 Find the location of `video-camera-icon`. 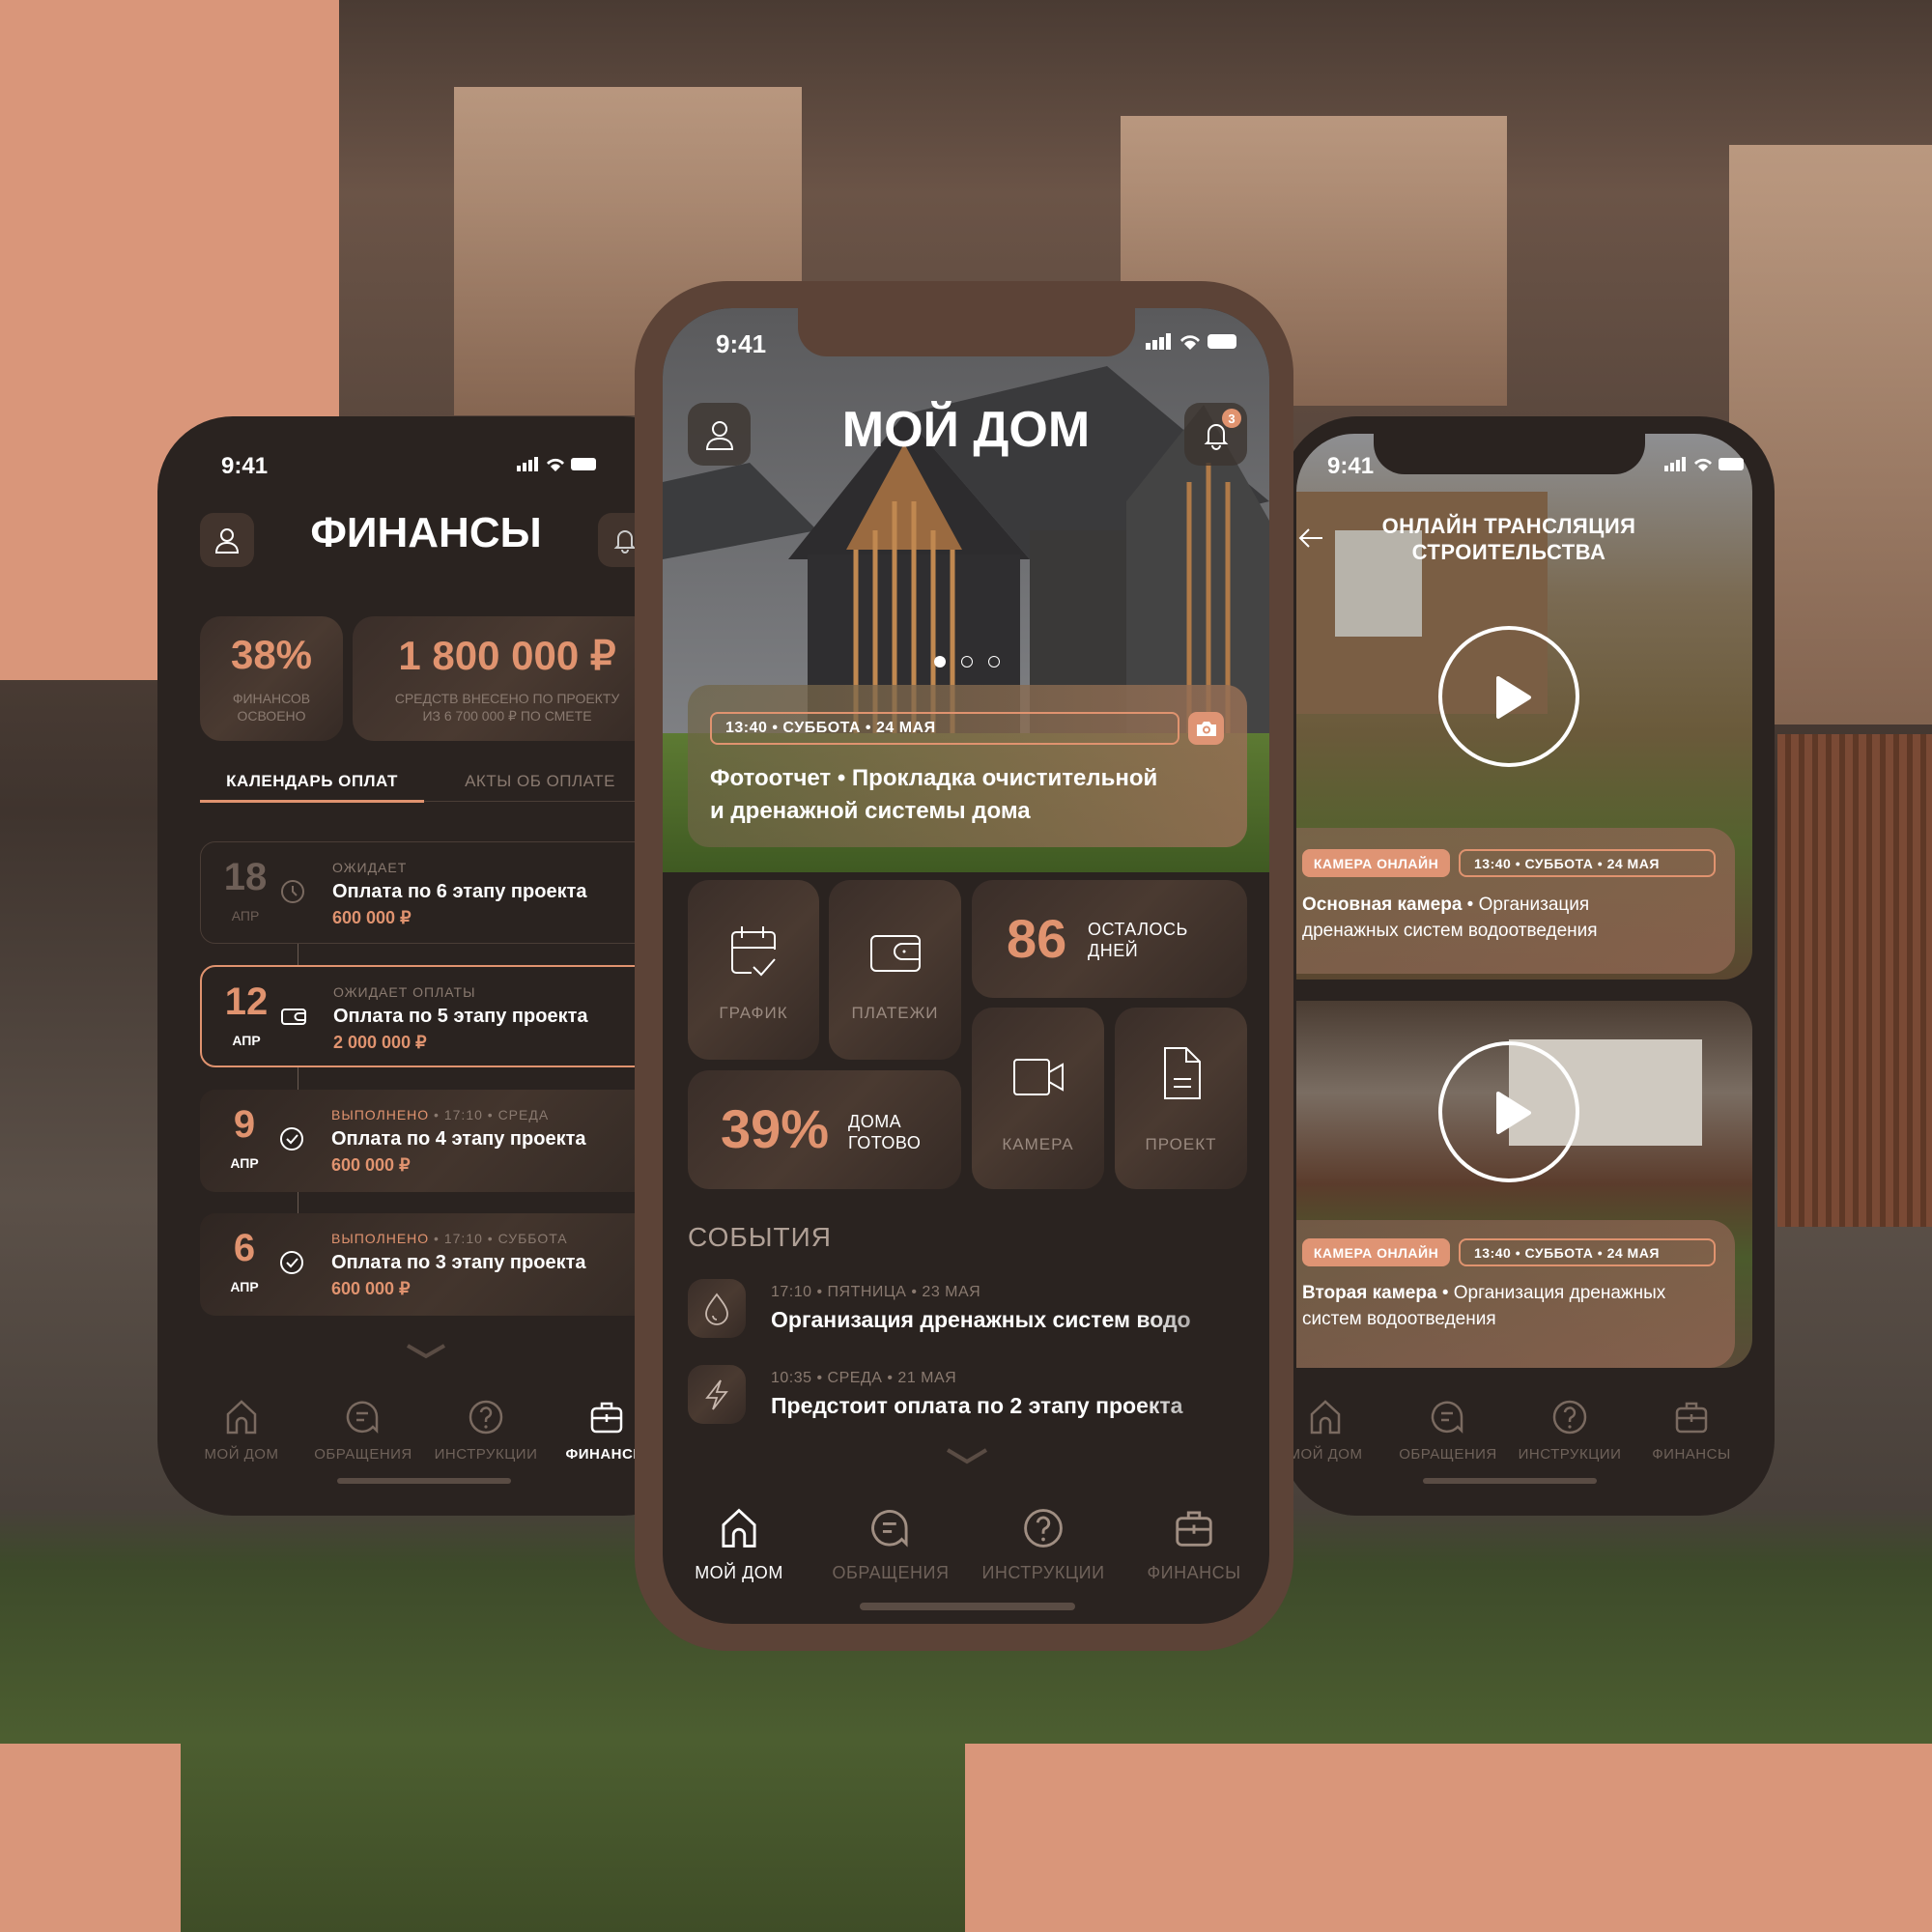

video-camera-icon is located at coordinates (1038, 1077).